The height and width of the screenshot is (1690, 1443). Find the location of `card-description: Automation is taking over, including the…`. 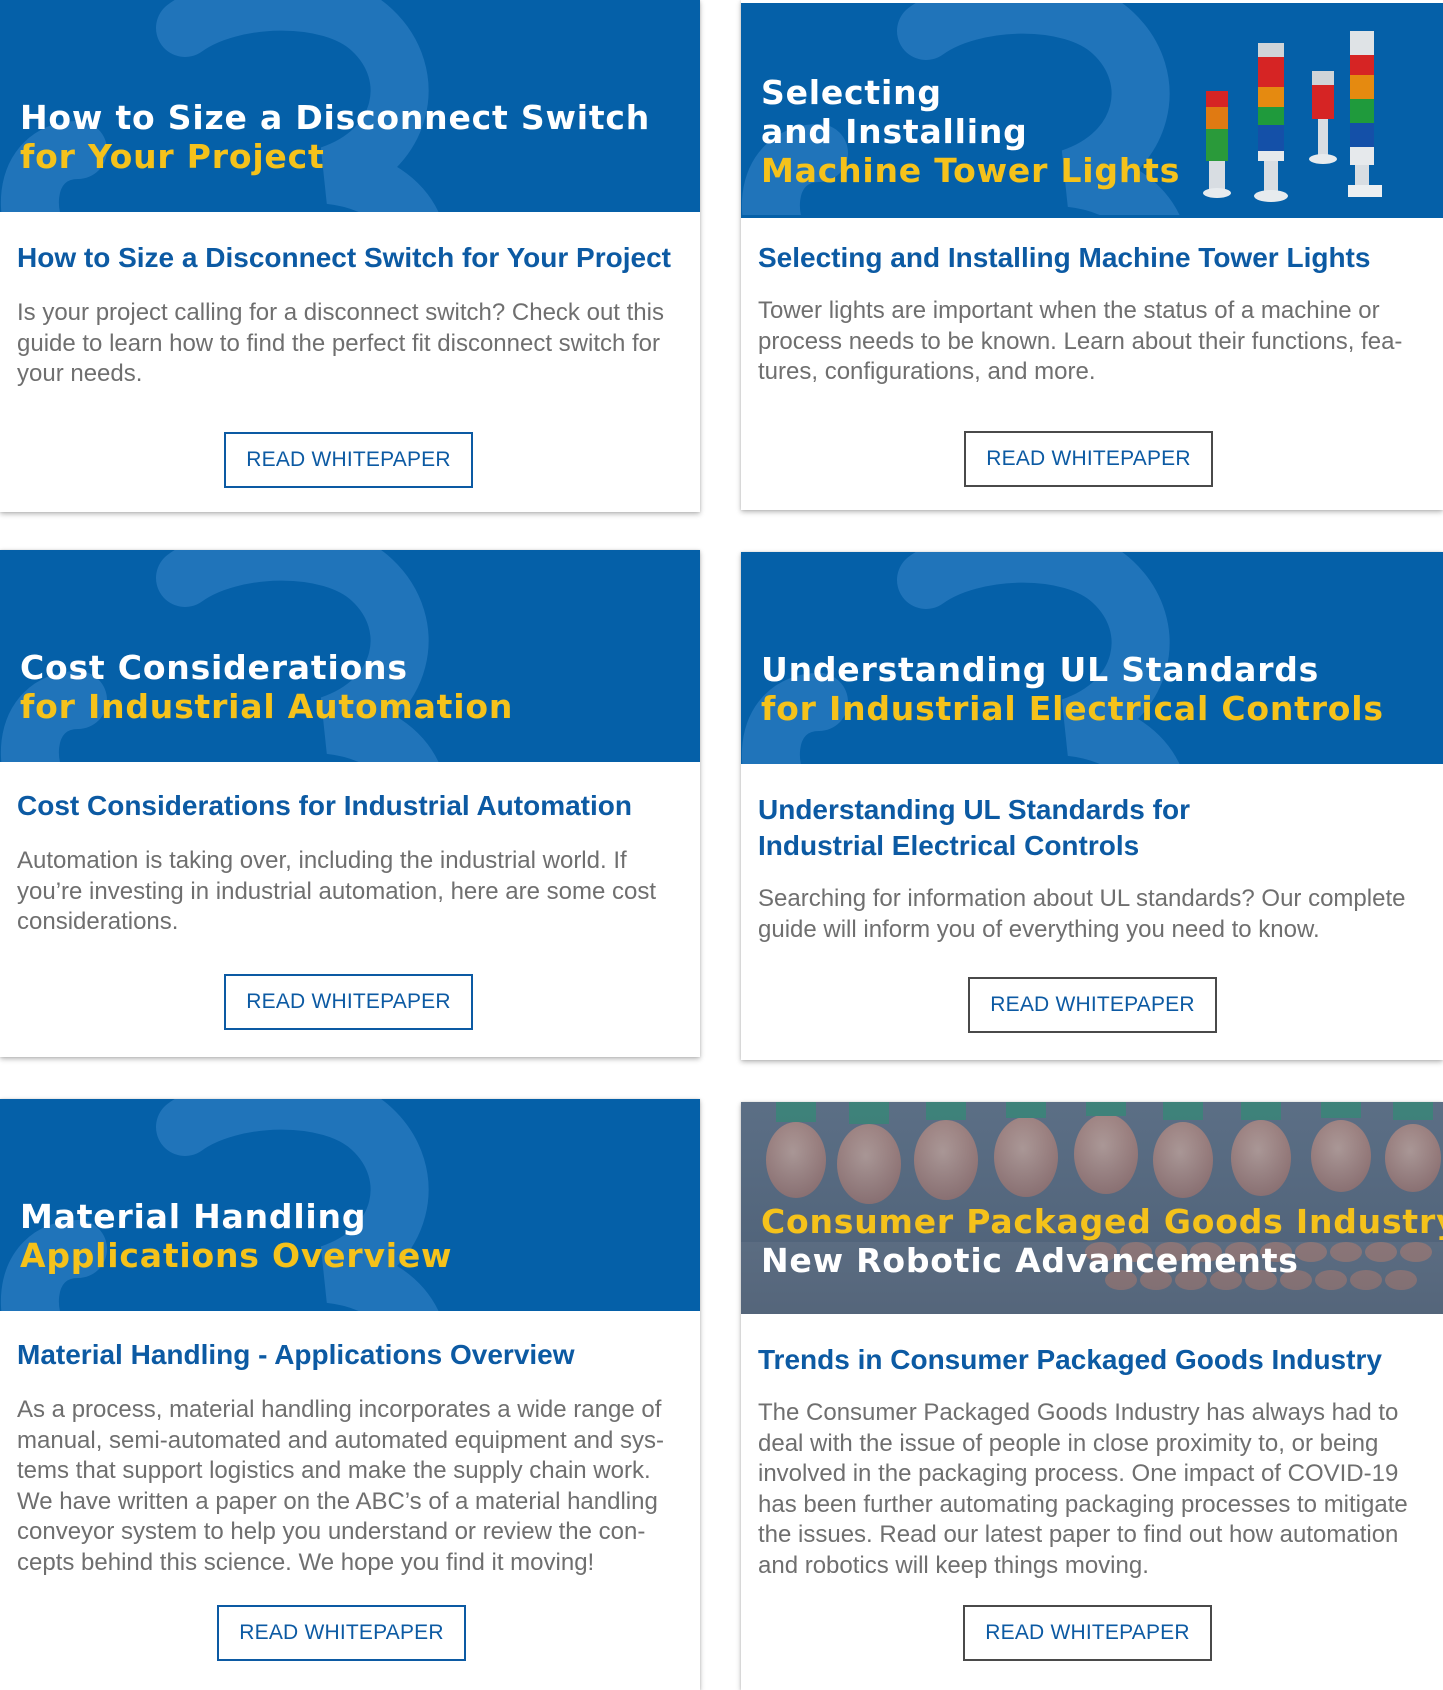

card-description: Automation is taking over, including the… is located at coordinates (336, 891).